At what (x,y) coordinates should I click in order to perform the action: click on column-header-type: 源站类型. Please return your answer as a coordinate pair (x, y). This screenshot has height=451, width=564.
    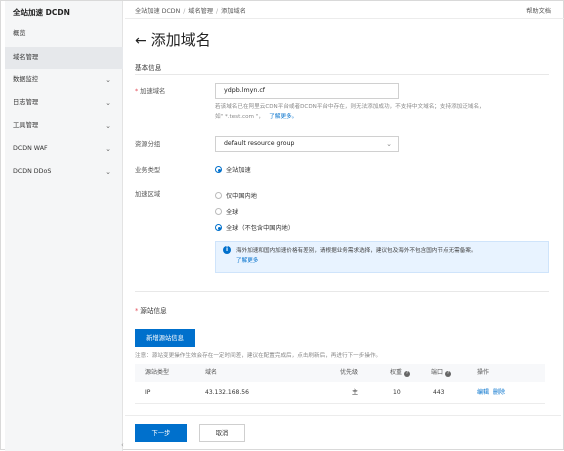
    Looking at the image, I should click on (157, 372).